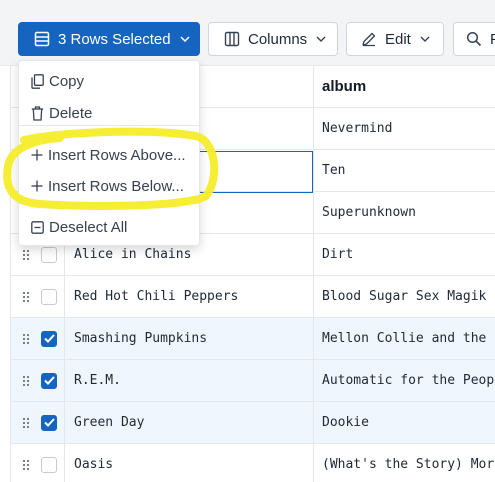 This screenshot has height=482, width=495. What do you see at coordinates (188, 380) in the screenshot?
I see `cell-artist: R.E.M.` at bounding box center [188, 380].